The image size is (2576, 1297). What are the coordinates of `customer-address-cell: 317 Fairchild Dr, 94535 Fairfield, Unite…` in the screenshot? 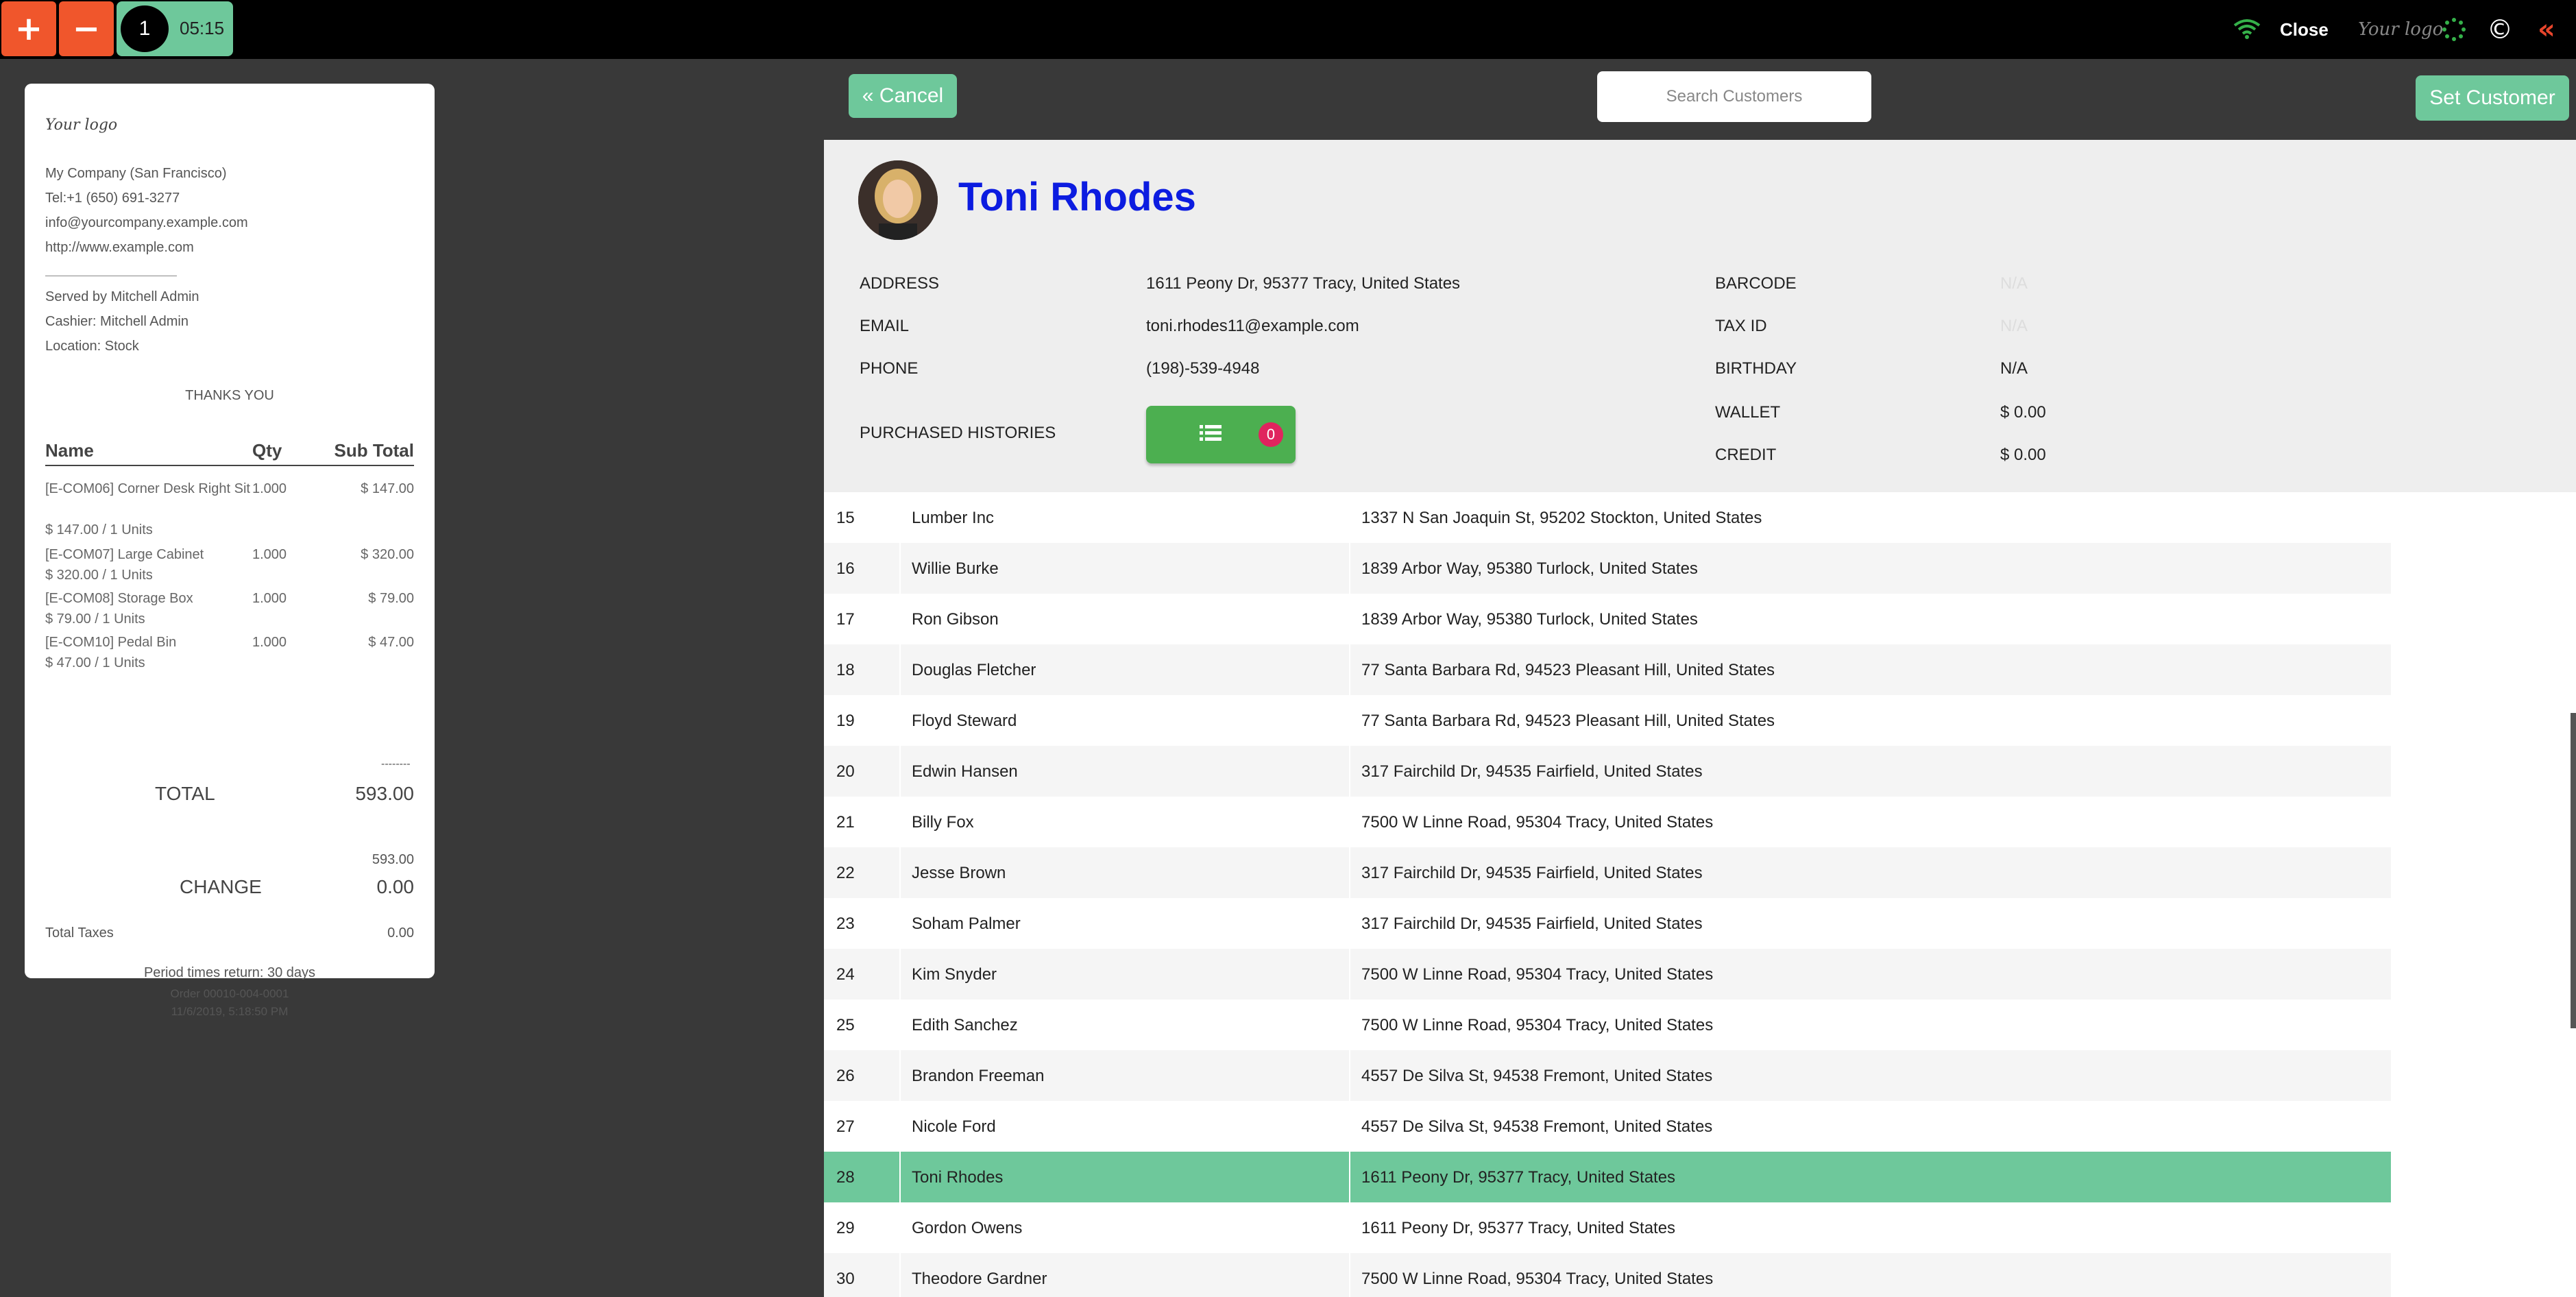 It's located at (1532, 924).